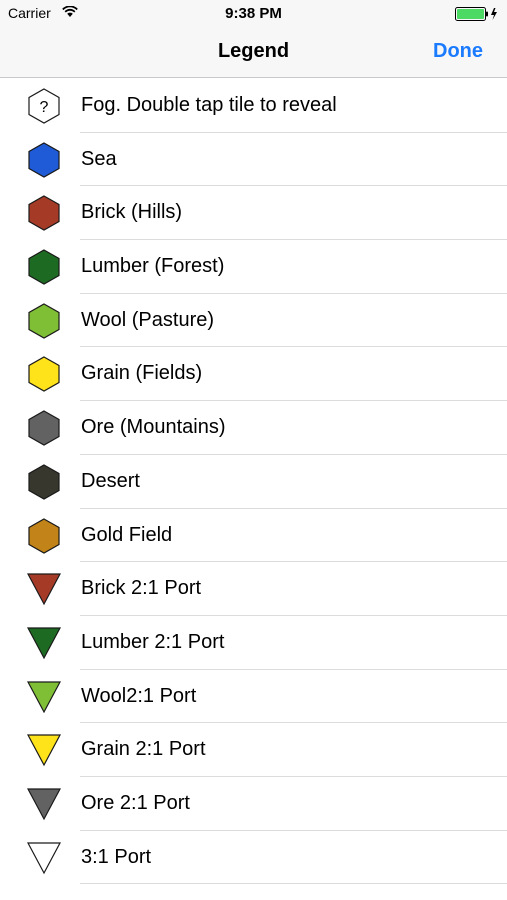  What do you see at coordinates (141, 588) in the screenshot?
I see `legend-item-label: Brick 2:1 Port` at bounding box center [141, 588].